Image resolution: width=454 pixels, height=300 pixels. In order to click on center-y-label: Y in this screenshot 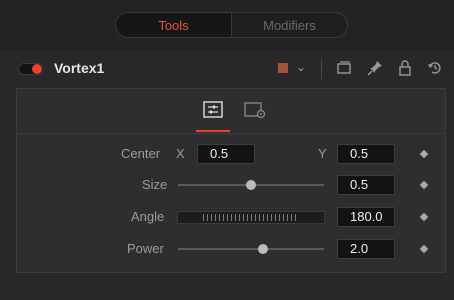, I will do `click(322, 153)`.